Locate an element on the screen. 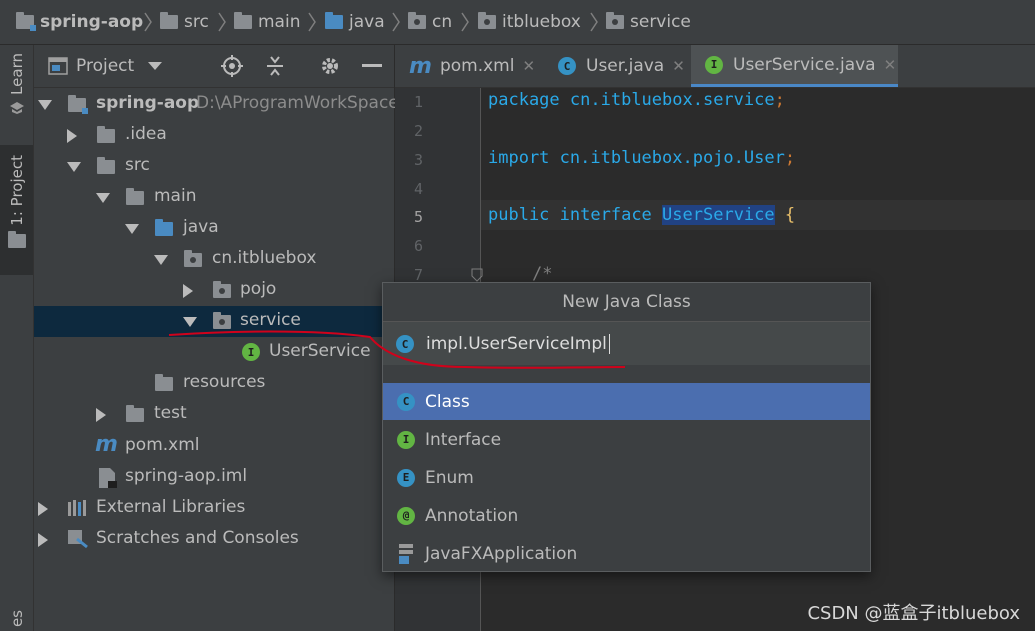 The image size is (1035, 631). tree-item-scratches: Scratches and Consoles is located at coordinates (214, 539).